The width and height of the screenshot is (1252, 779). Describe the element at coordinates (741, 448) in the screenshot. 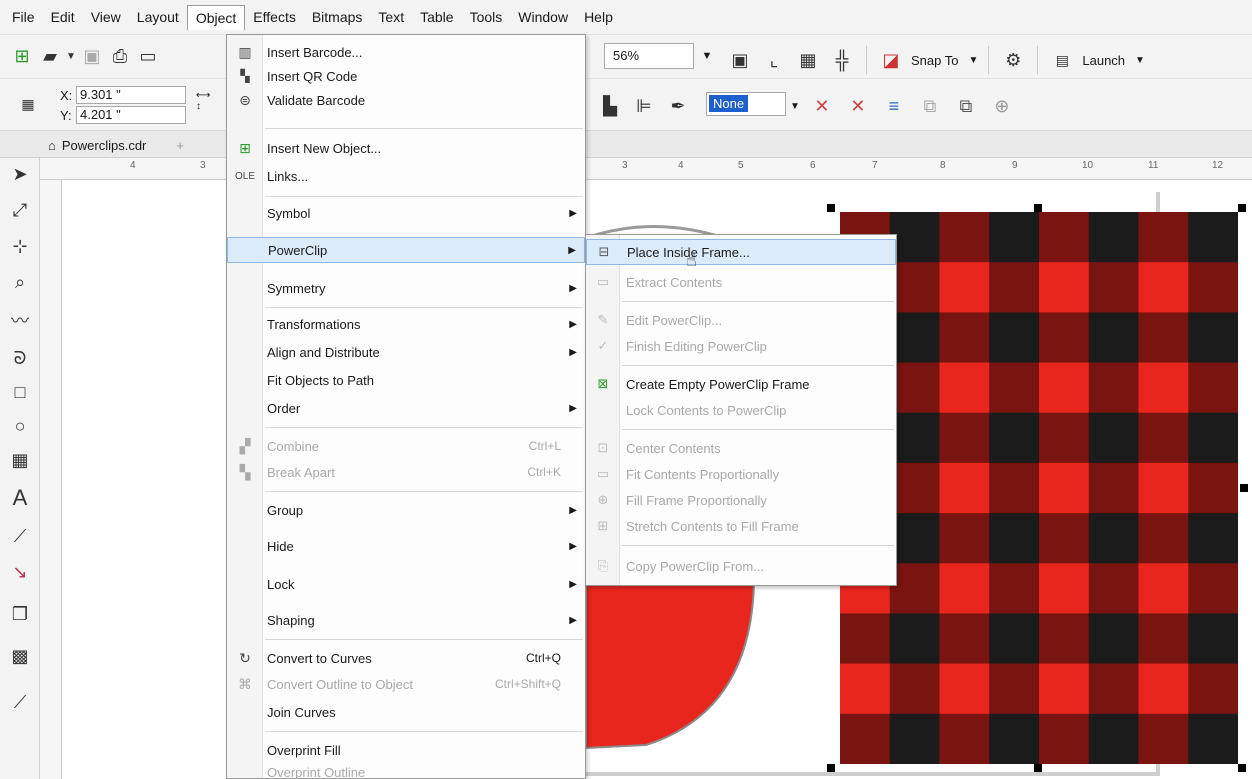

I see `menu-center-contents: ⊡ Center Contents` at that location.